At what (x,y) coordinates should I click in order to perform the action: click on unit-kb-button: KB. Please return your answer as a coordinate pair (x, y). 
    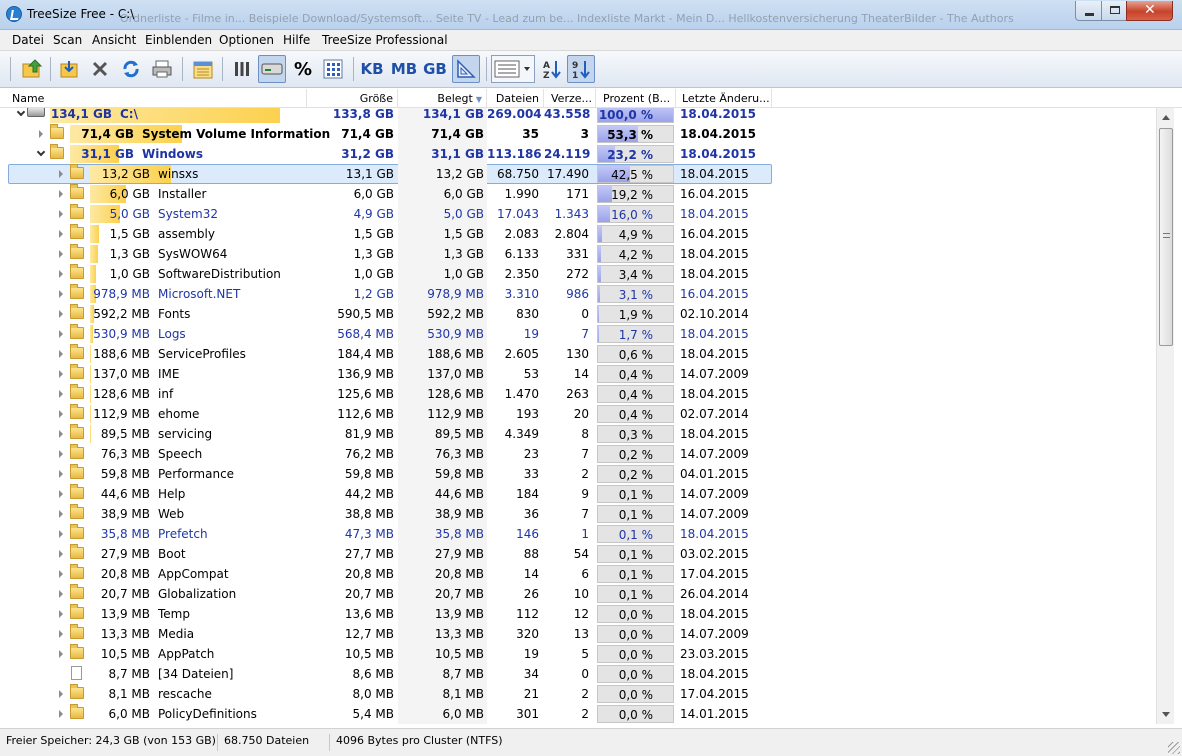
    Looking at the image, I should click on (372, 69).